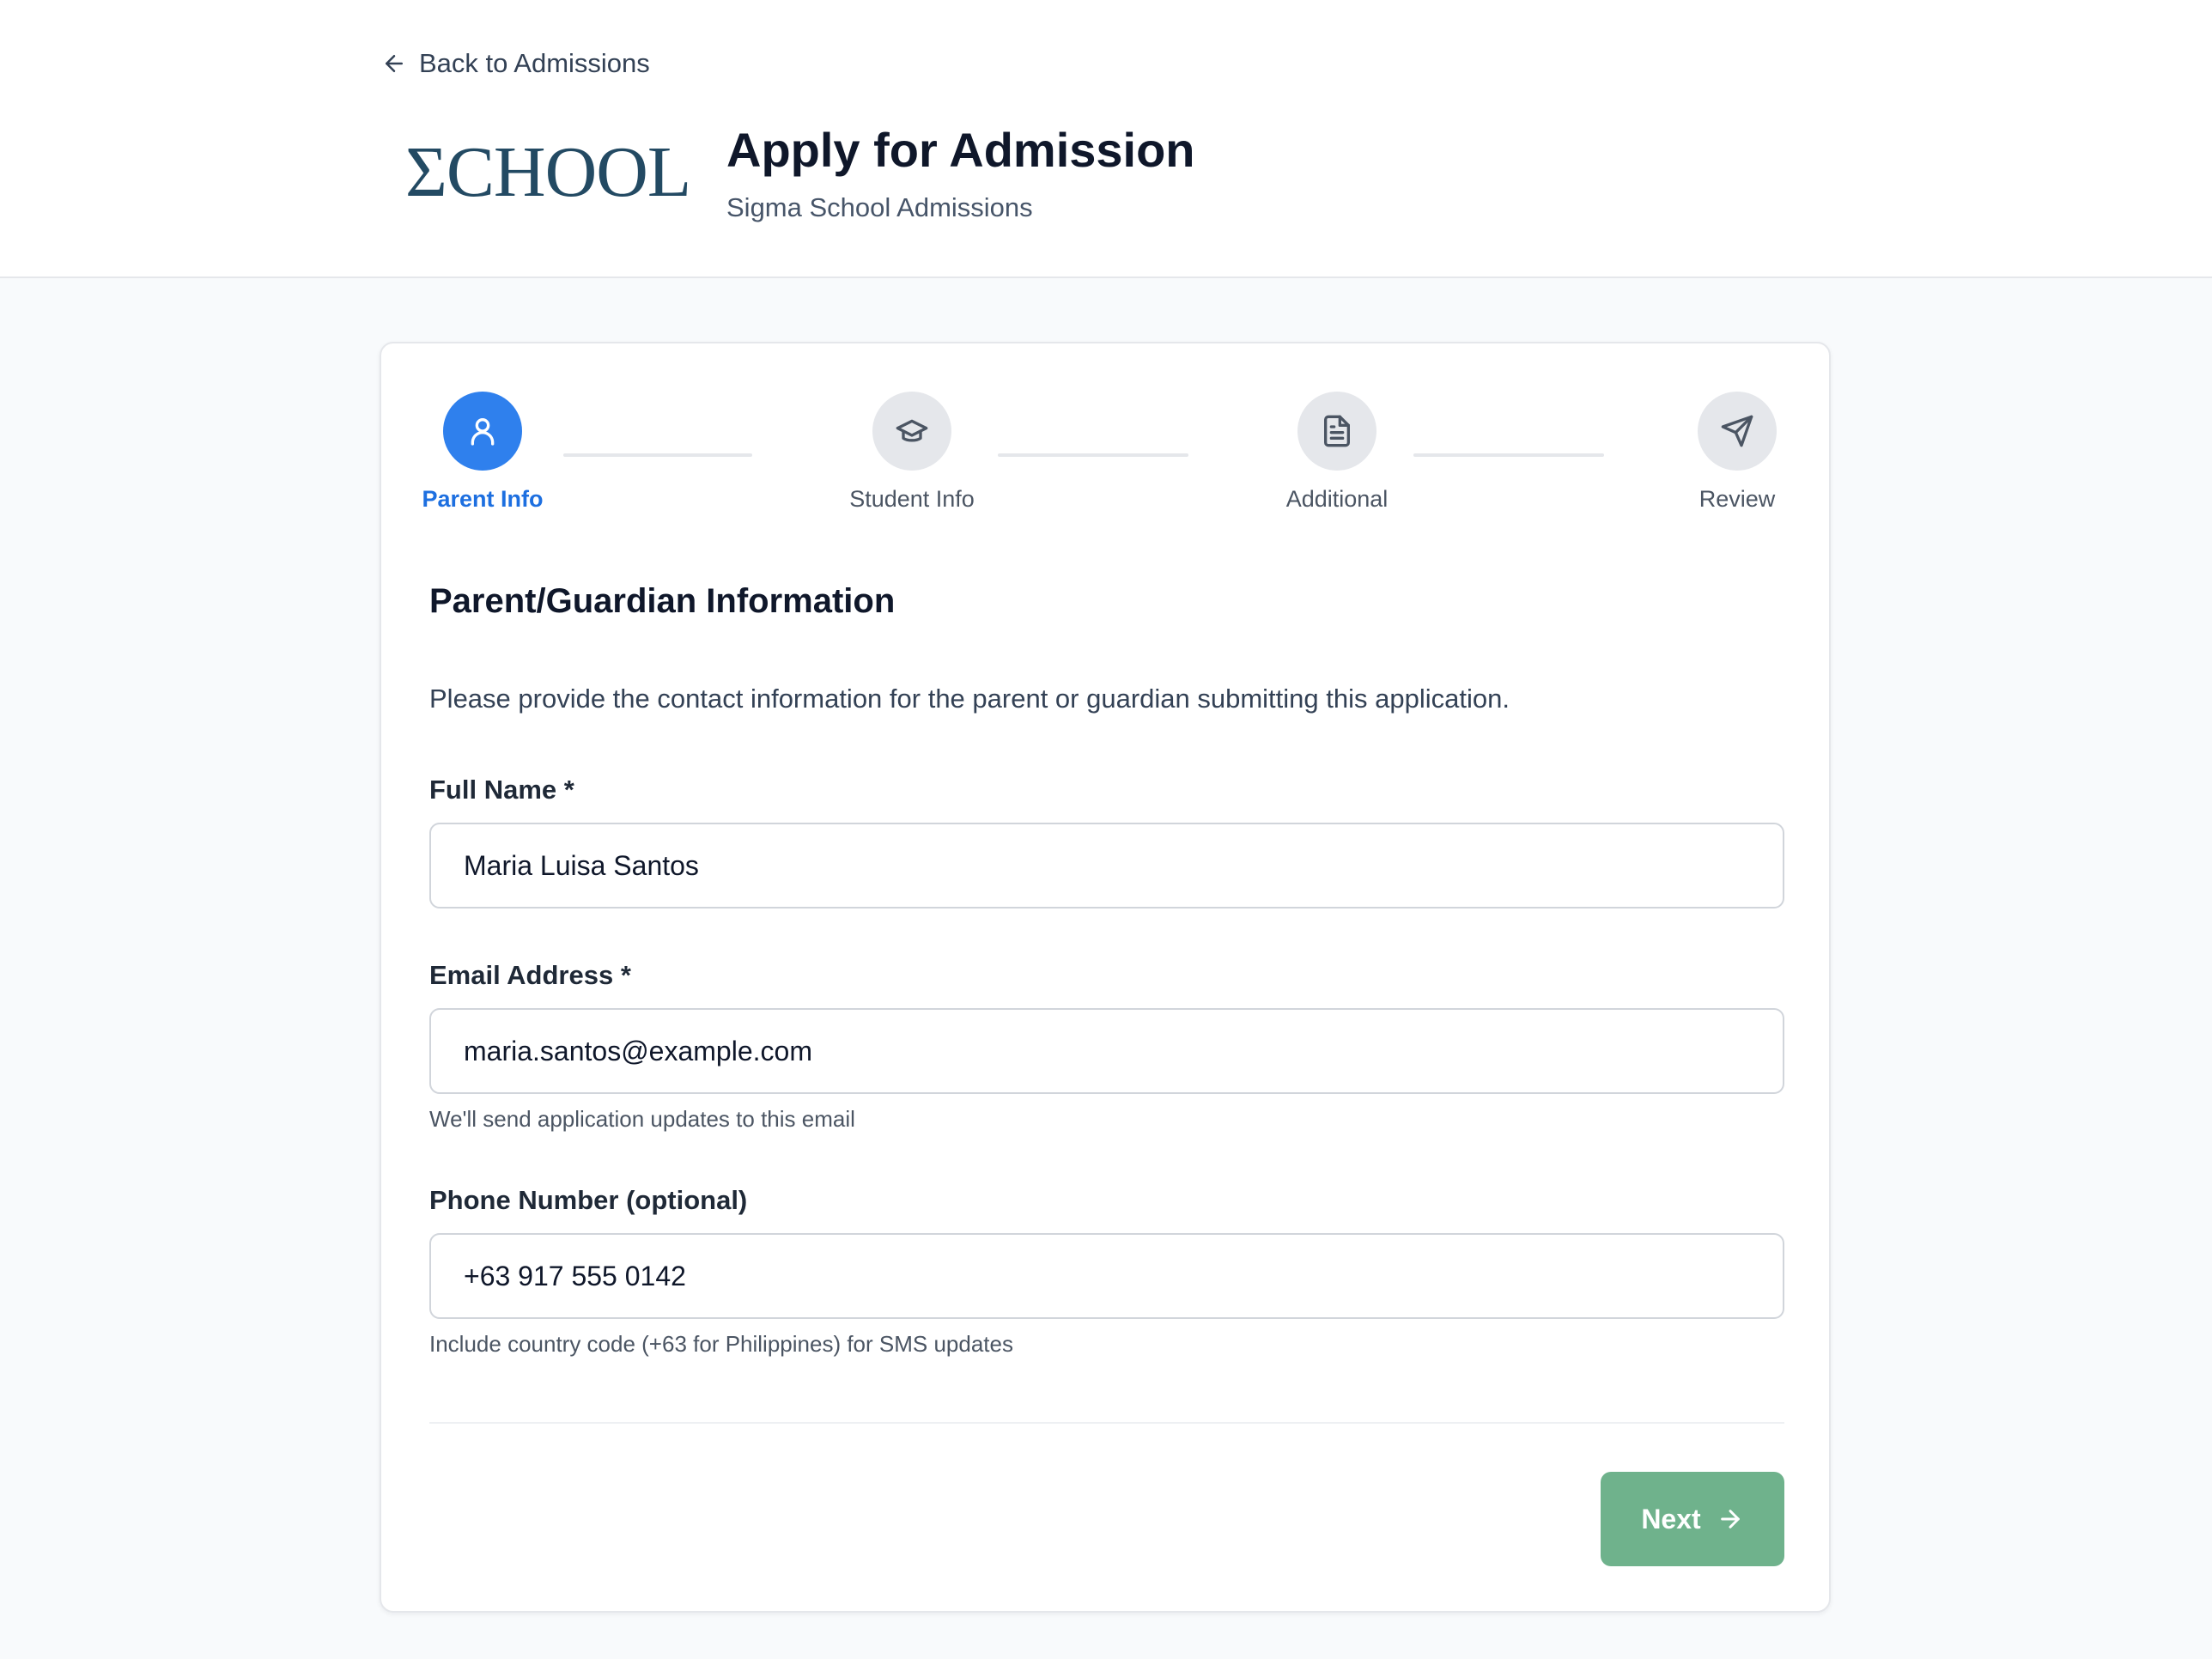 Image resolution: width=2212 pixels, height=1659 pixels. I want to click on step-student-info: Student Info, so click(912, 452).